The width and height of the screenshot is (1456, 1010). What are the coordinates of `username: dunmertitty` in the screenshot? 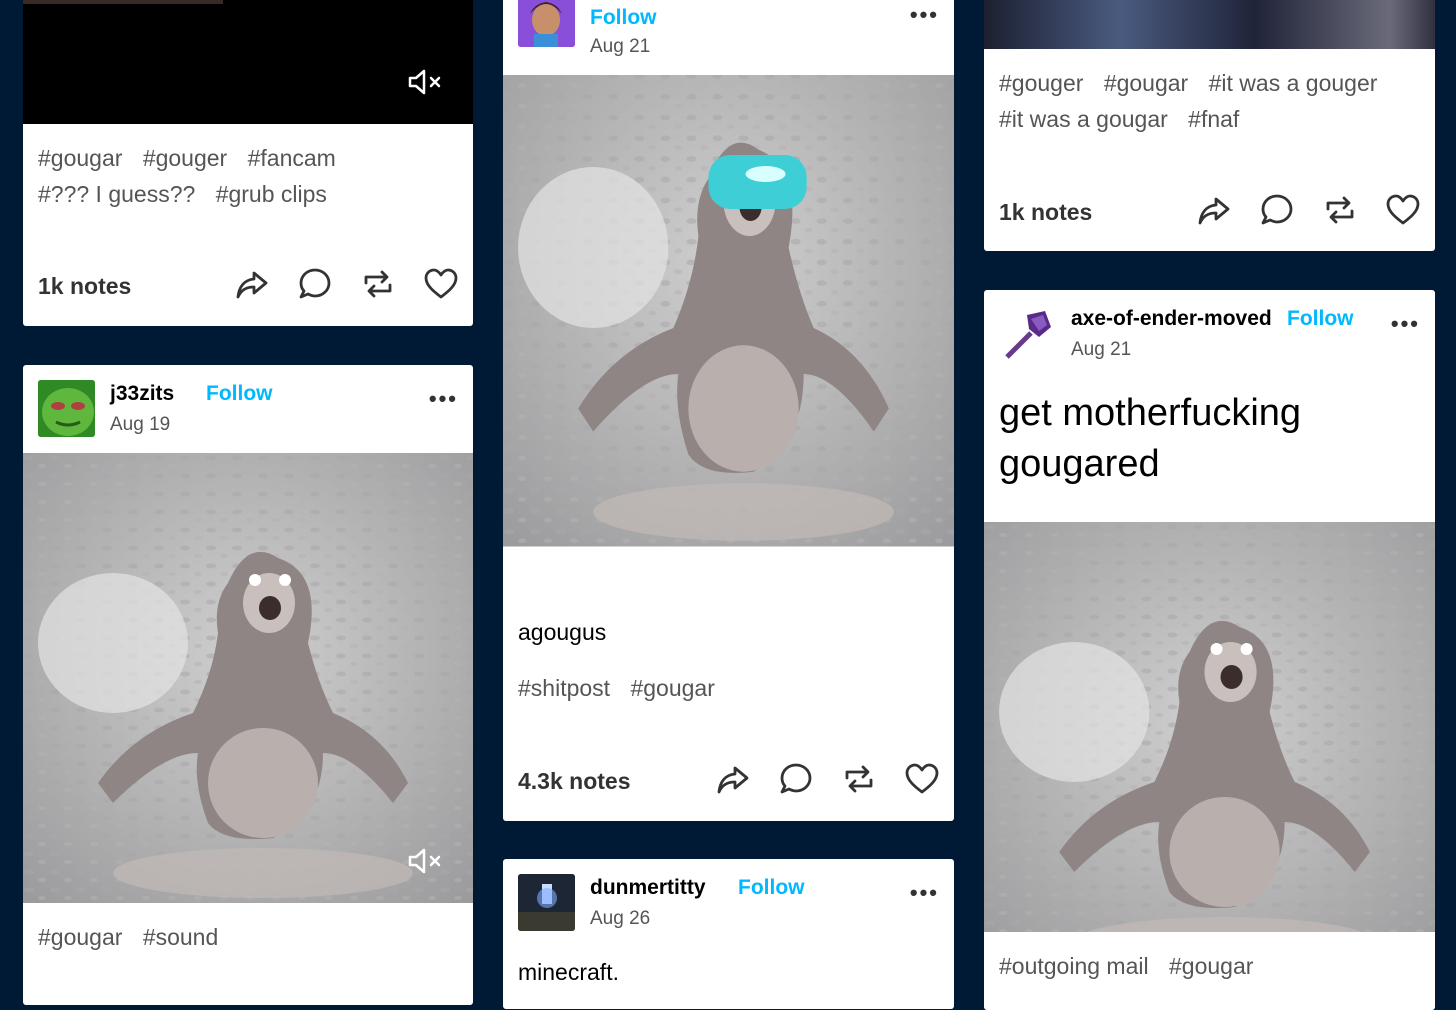 It's located at (648, 888).